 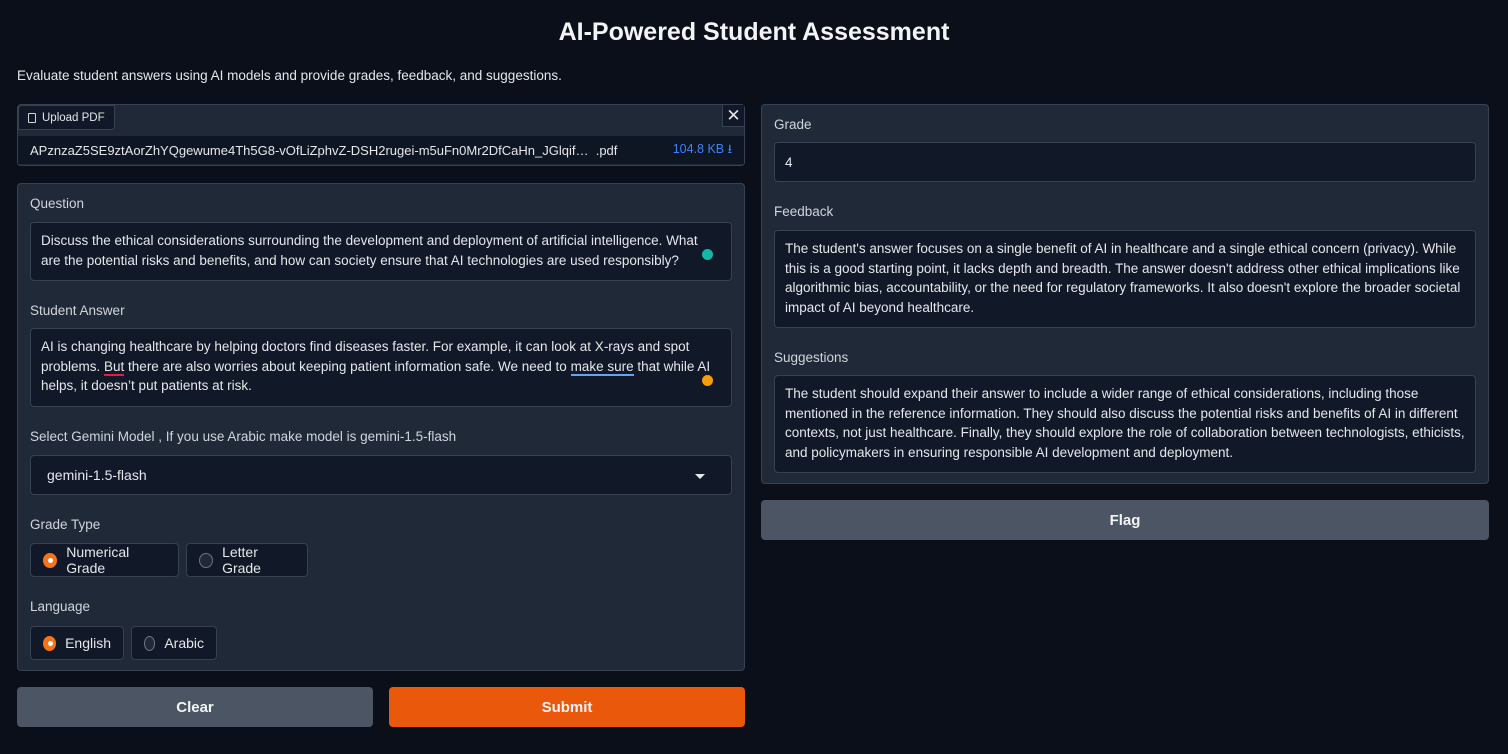 What do you see at coordinates (804, 211) in the screenshot?
I see `feedback-label: Feedback` at bounding box center [804, 211].